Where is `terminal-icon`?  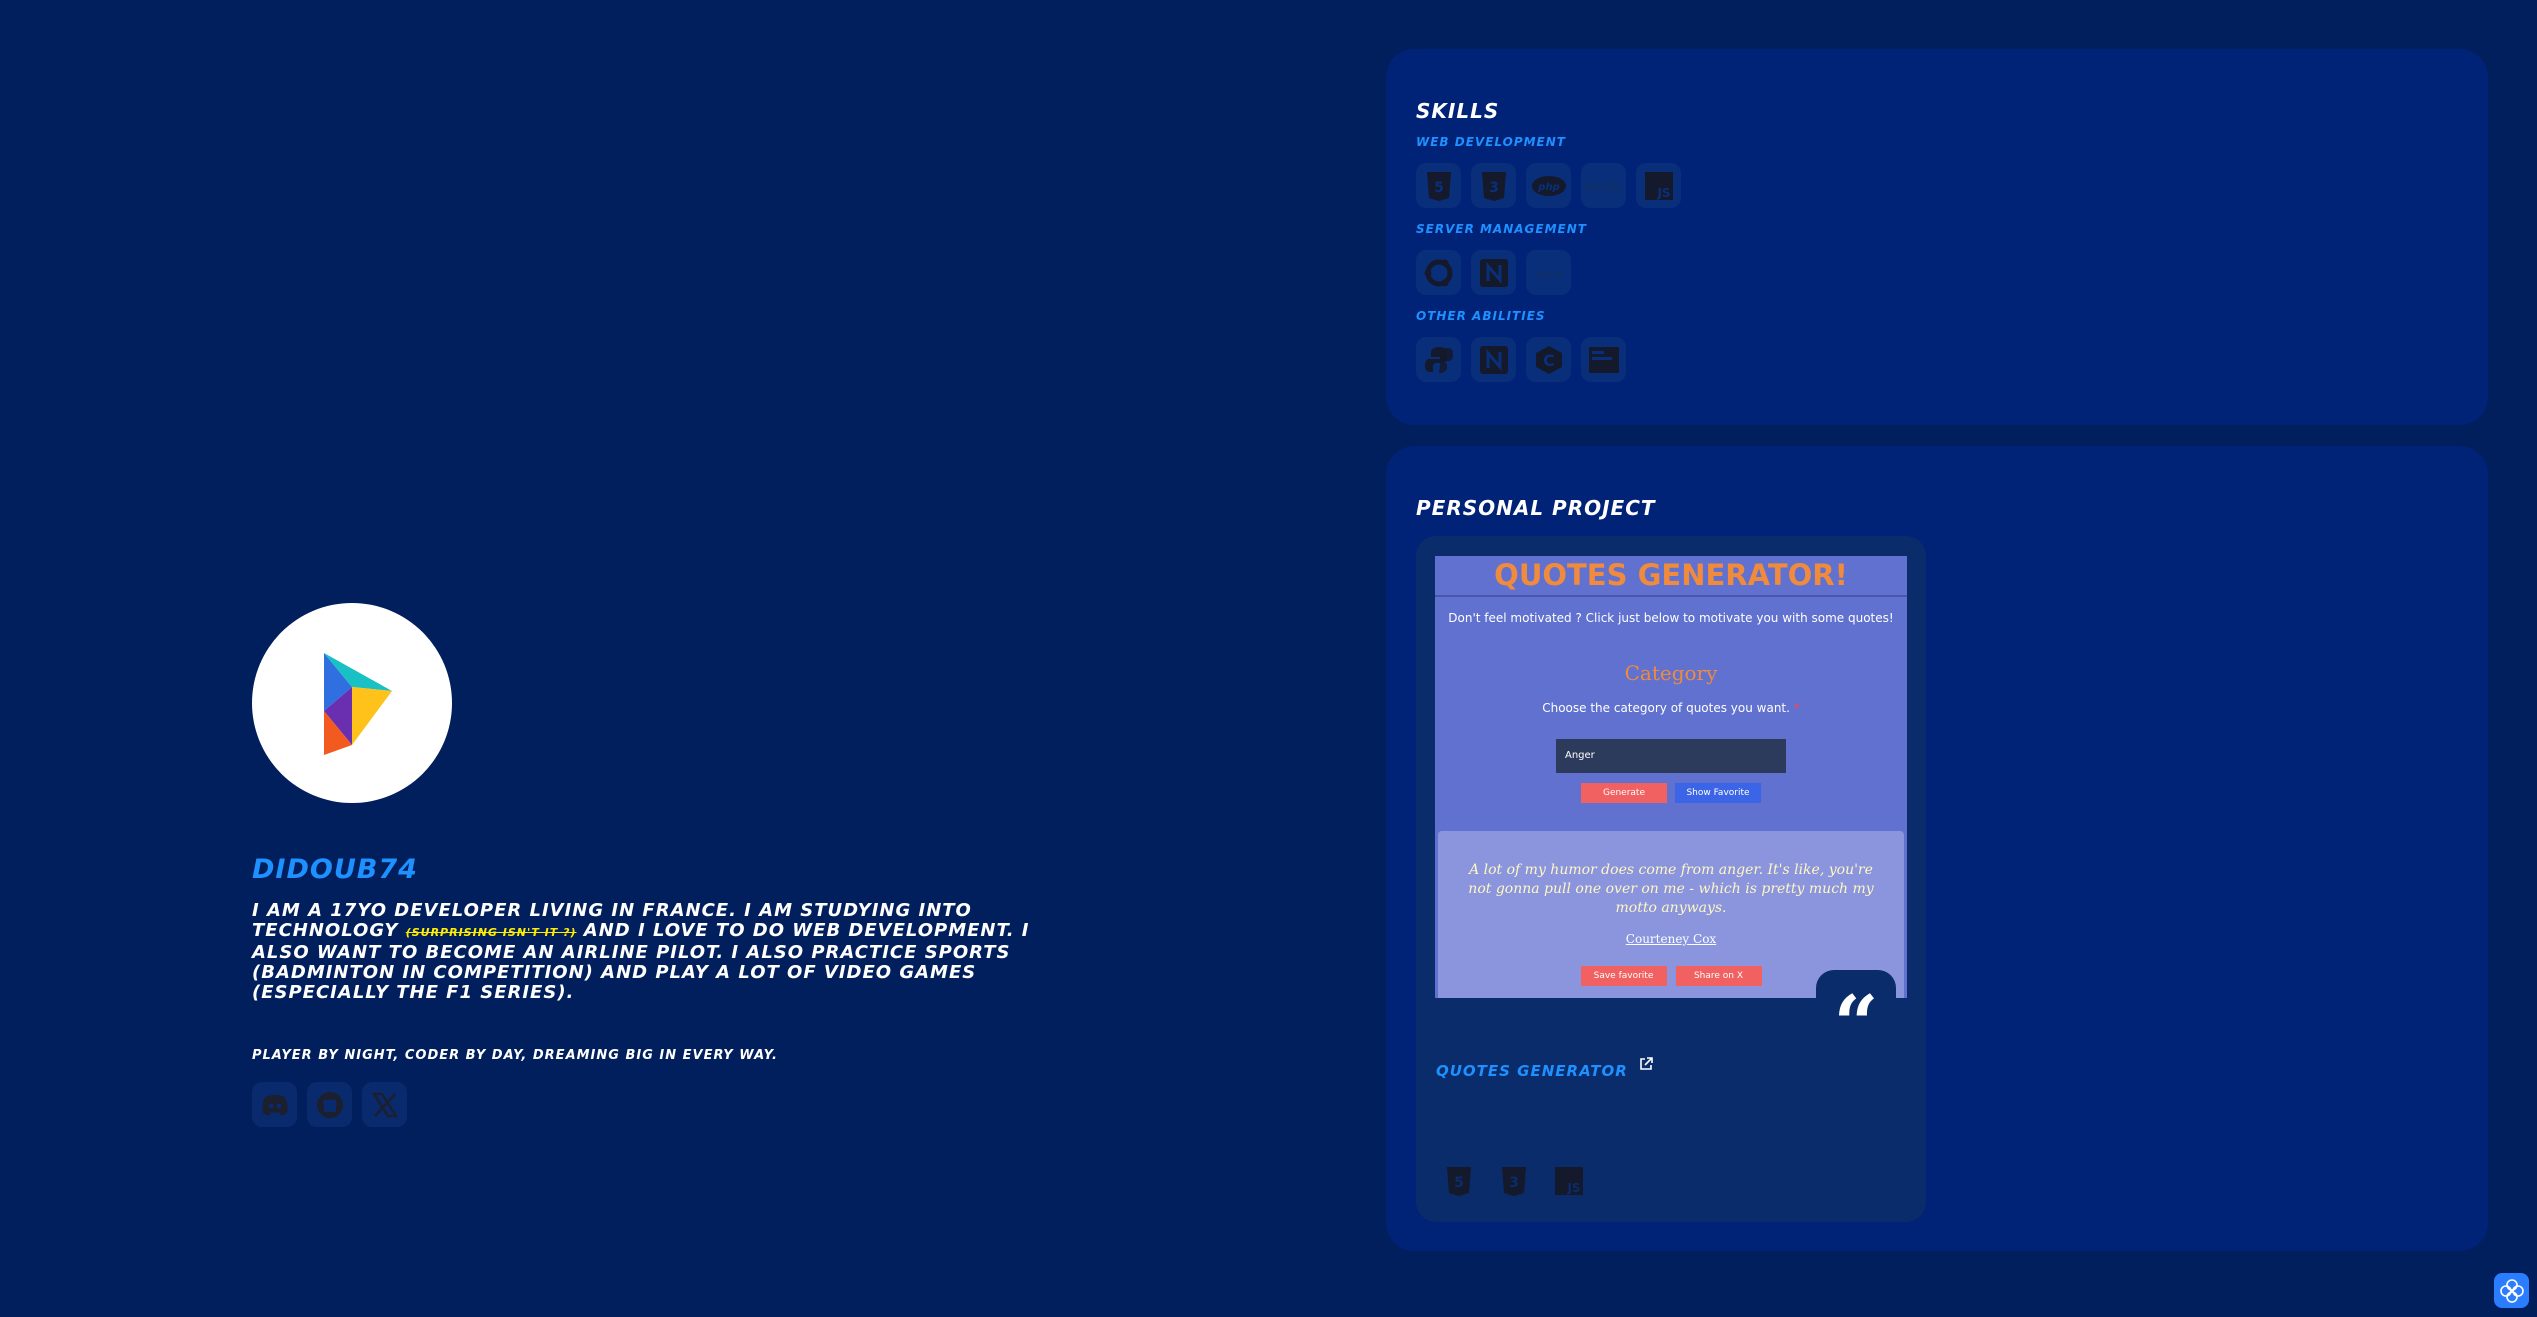
terminal-icon is located at coordinates (1603, 359).